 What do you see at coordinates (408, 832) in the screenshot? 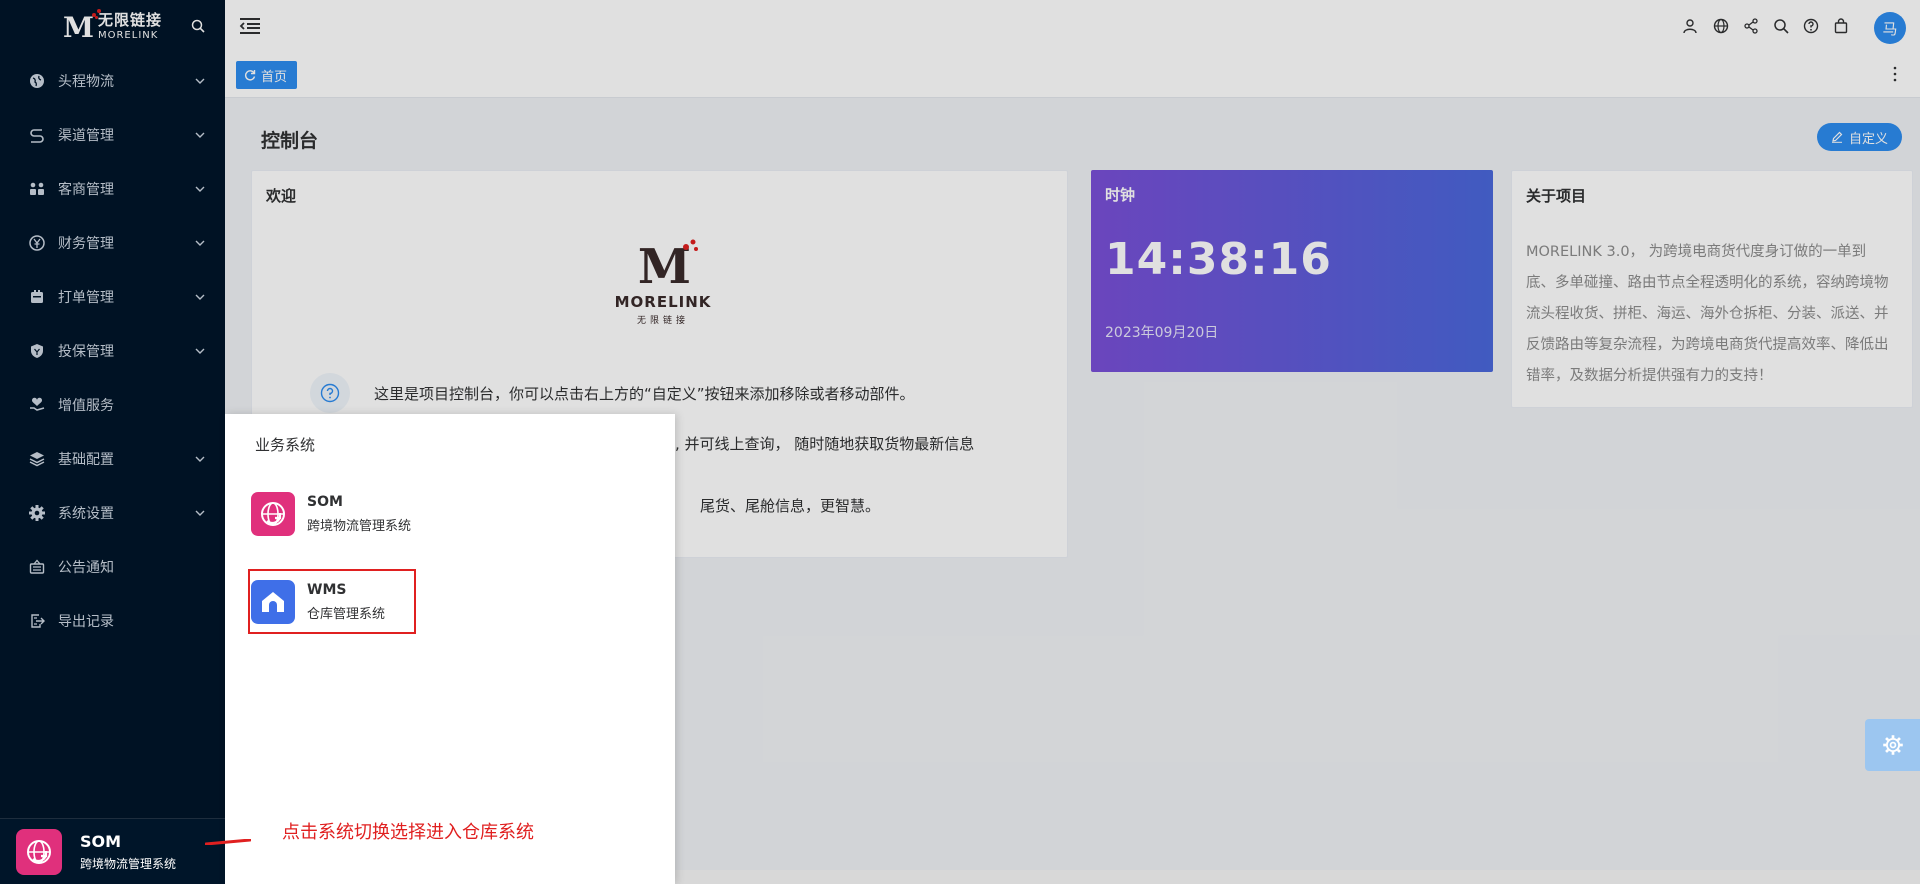
I see `annotation-text: 点击系统切换选择进入仓库系统` at bounding box center [408, 832].